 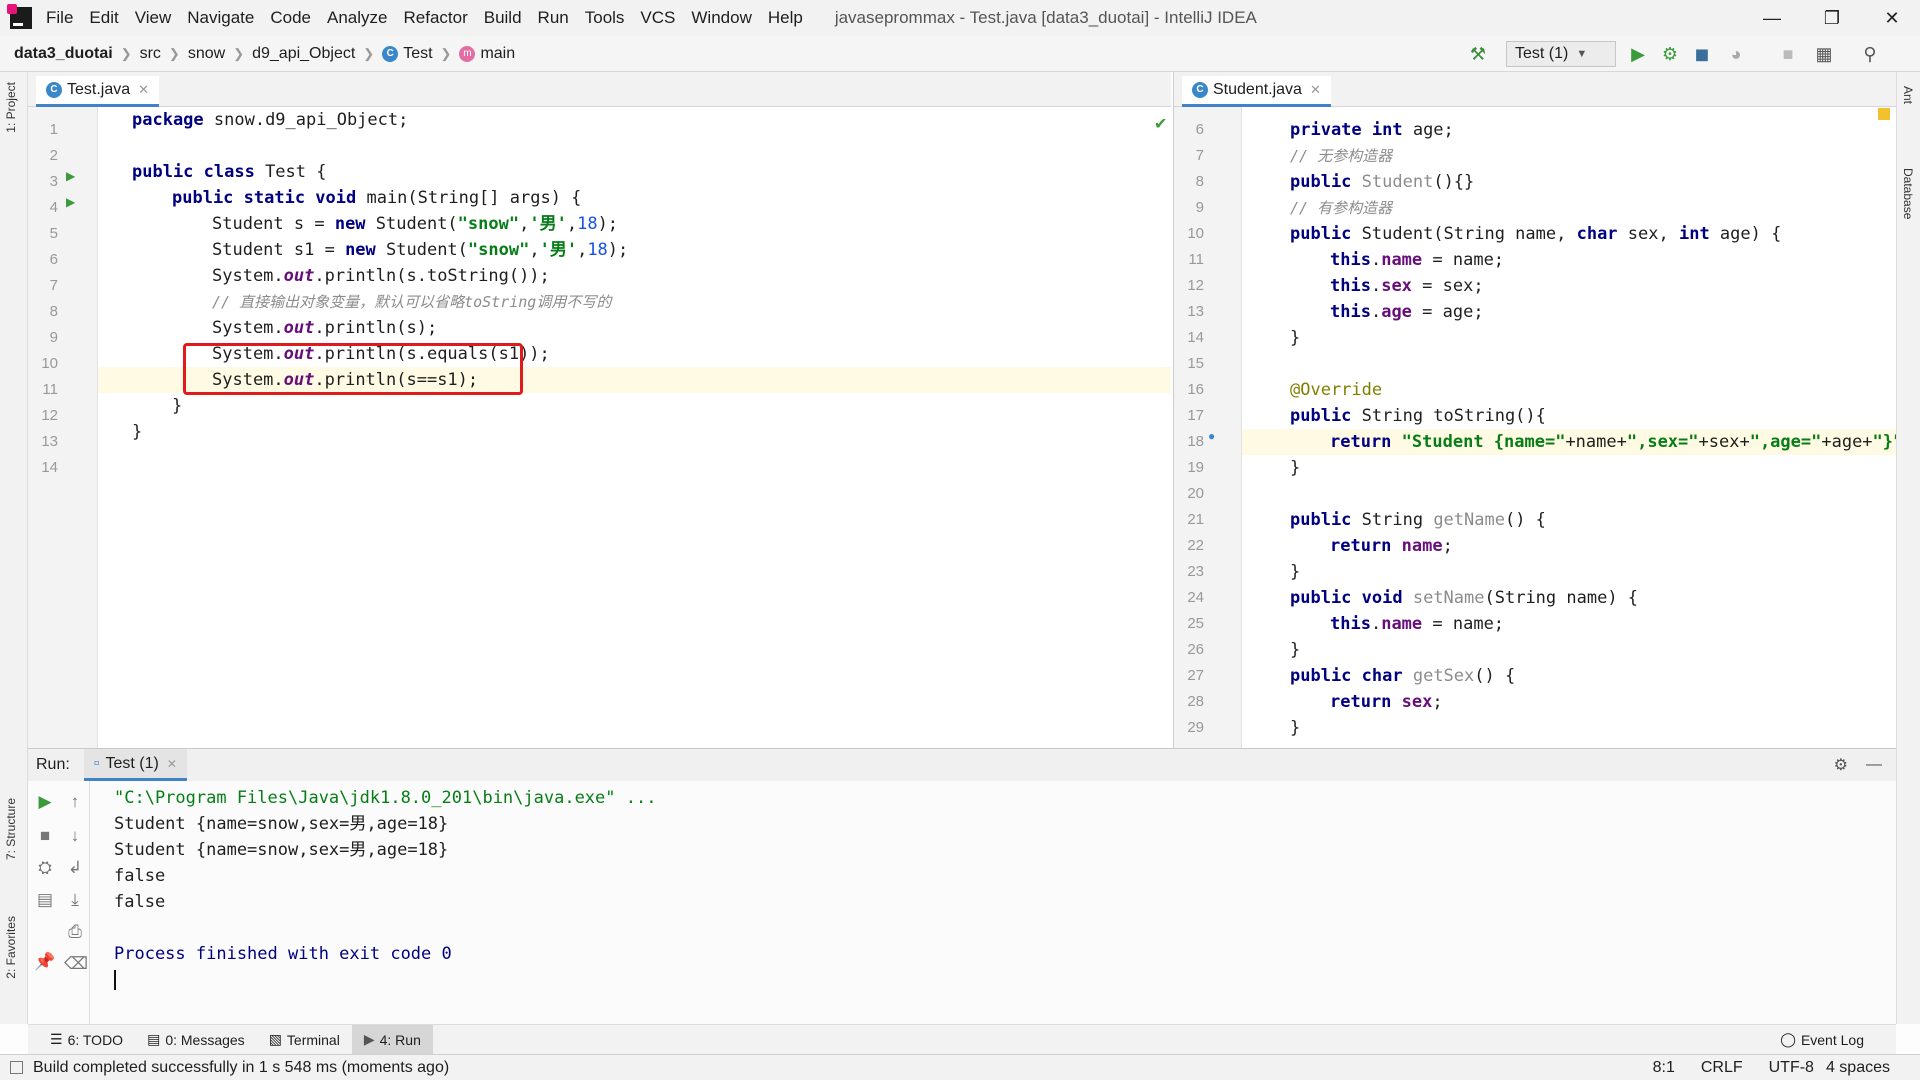 What do you see at coordinates (1824, 54) in the screenshot?
I see `project-structure-icon: ▦` at bounding box center [1824, 54].